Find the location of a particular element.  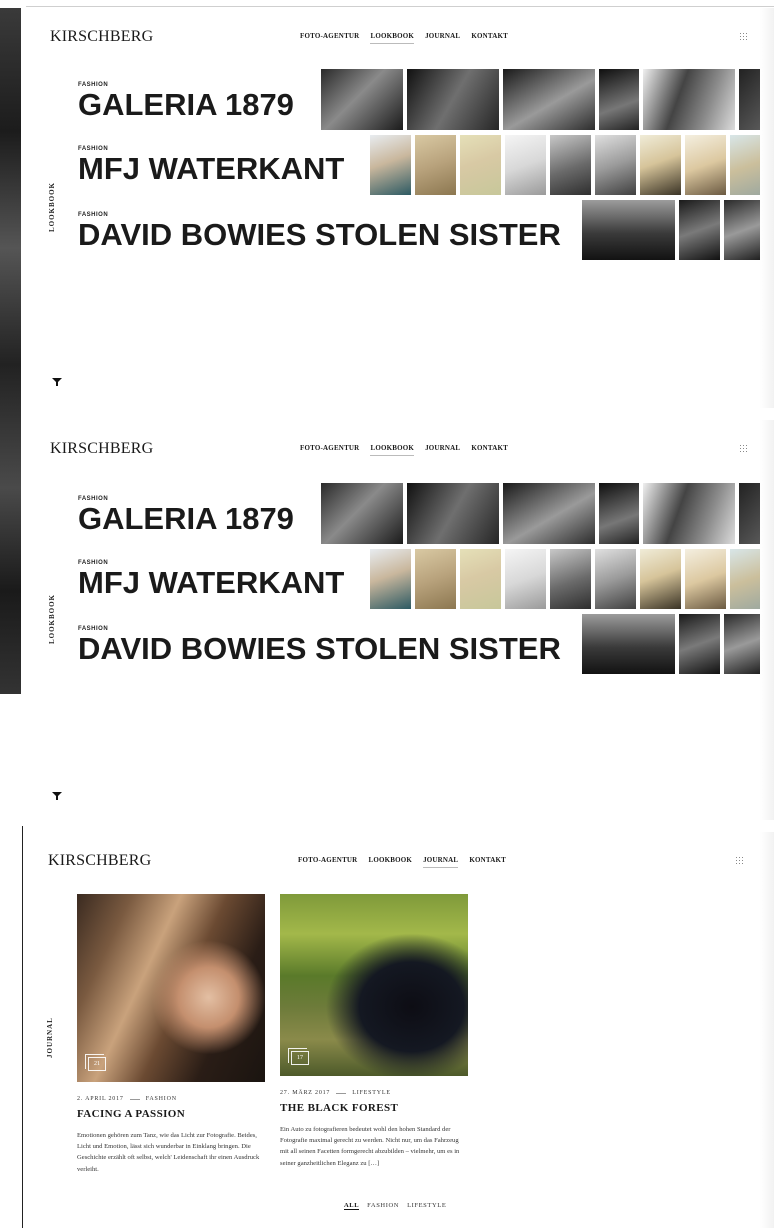

post-meta: 2. APRIL 2017 FASHION is located at coordinates (171, 1099).